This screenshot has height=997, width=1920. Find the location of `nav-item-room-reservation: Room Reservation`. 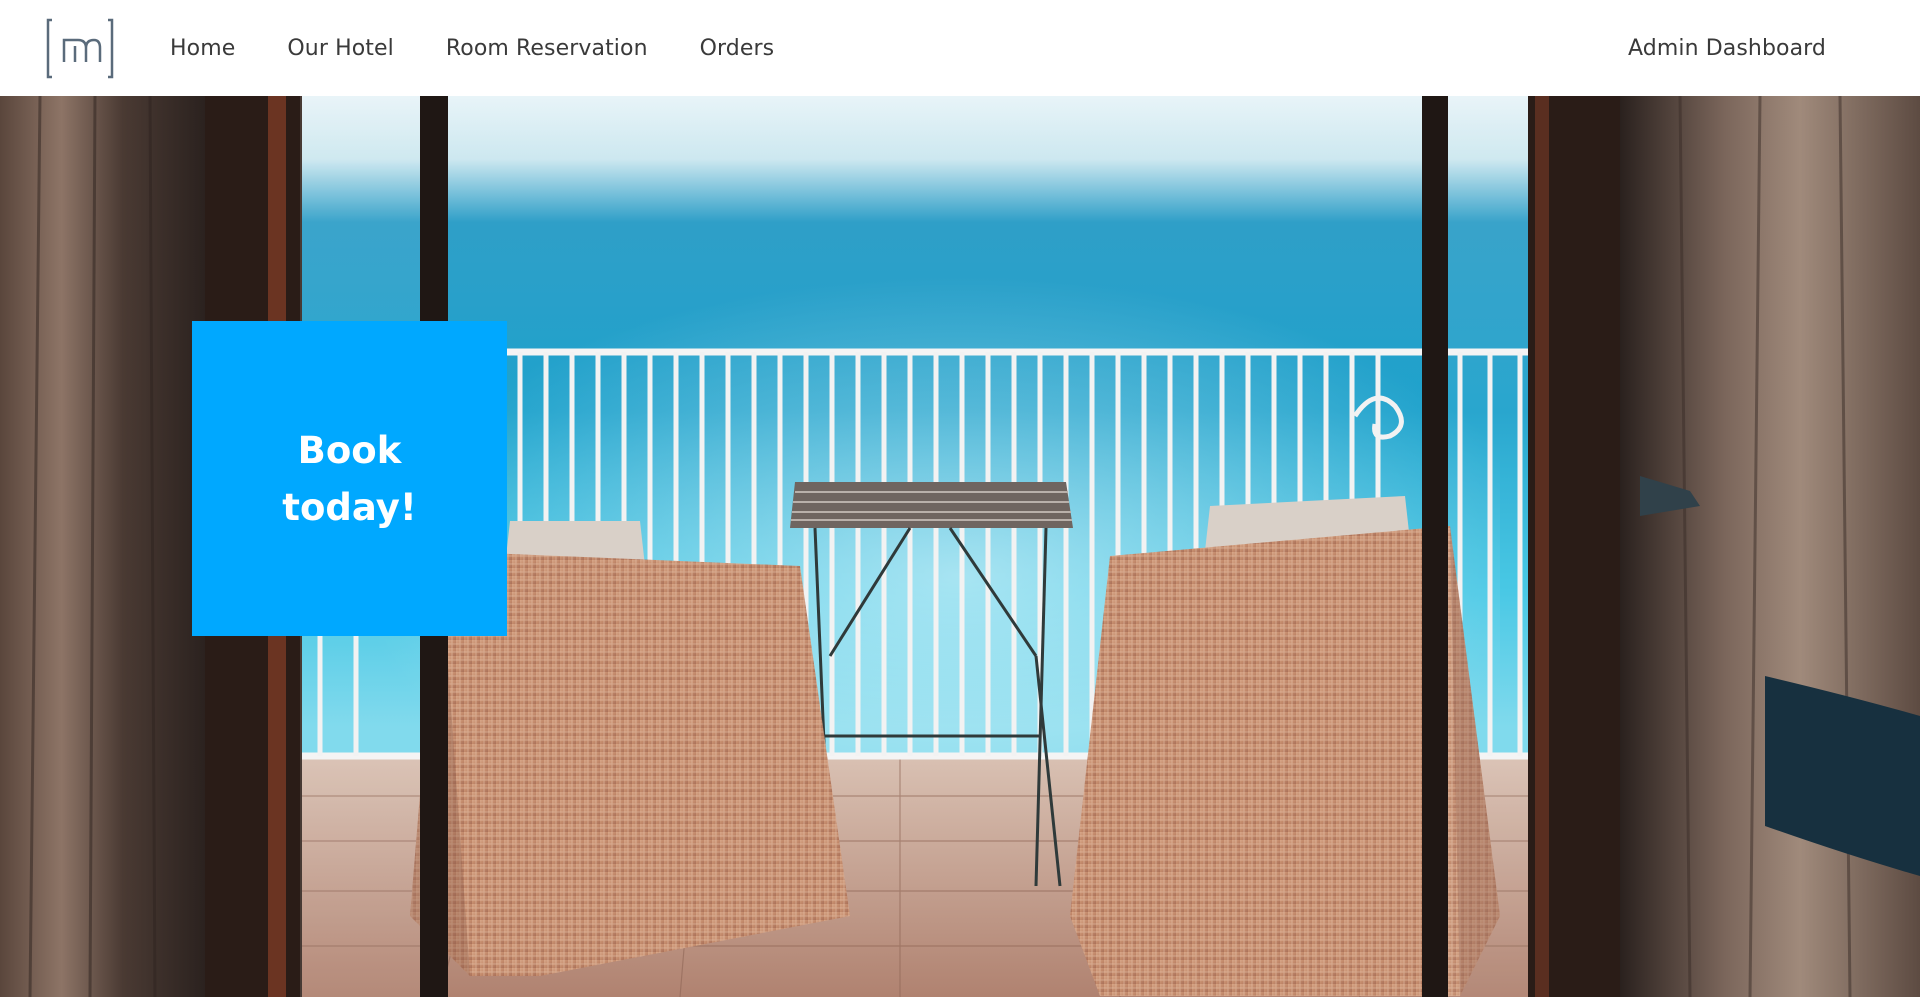

nav-item-room-reservation: Room Reservation is located at coordinates (547, 48).